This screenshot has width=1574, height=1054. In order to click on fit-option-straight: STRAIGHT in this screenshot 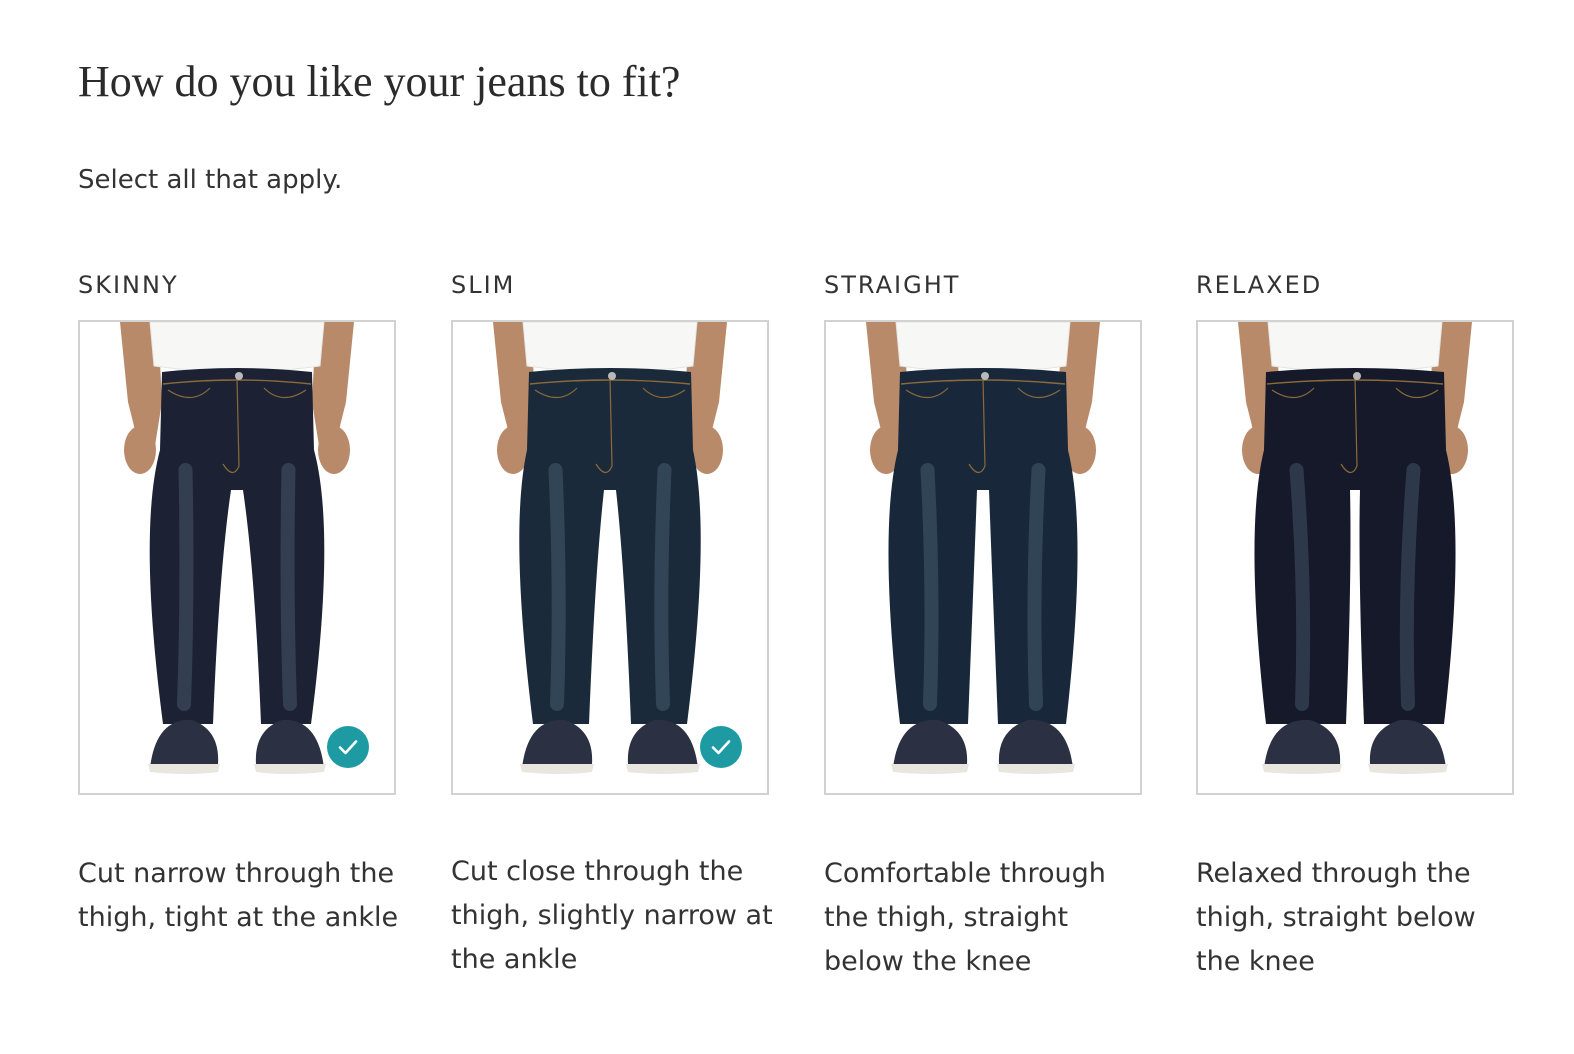, I will do `click(983, 528)`.